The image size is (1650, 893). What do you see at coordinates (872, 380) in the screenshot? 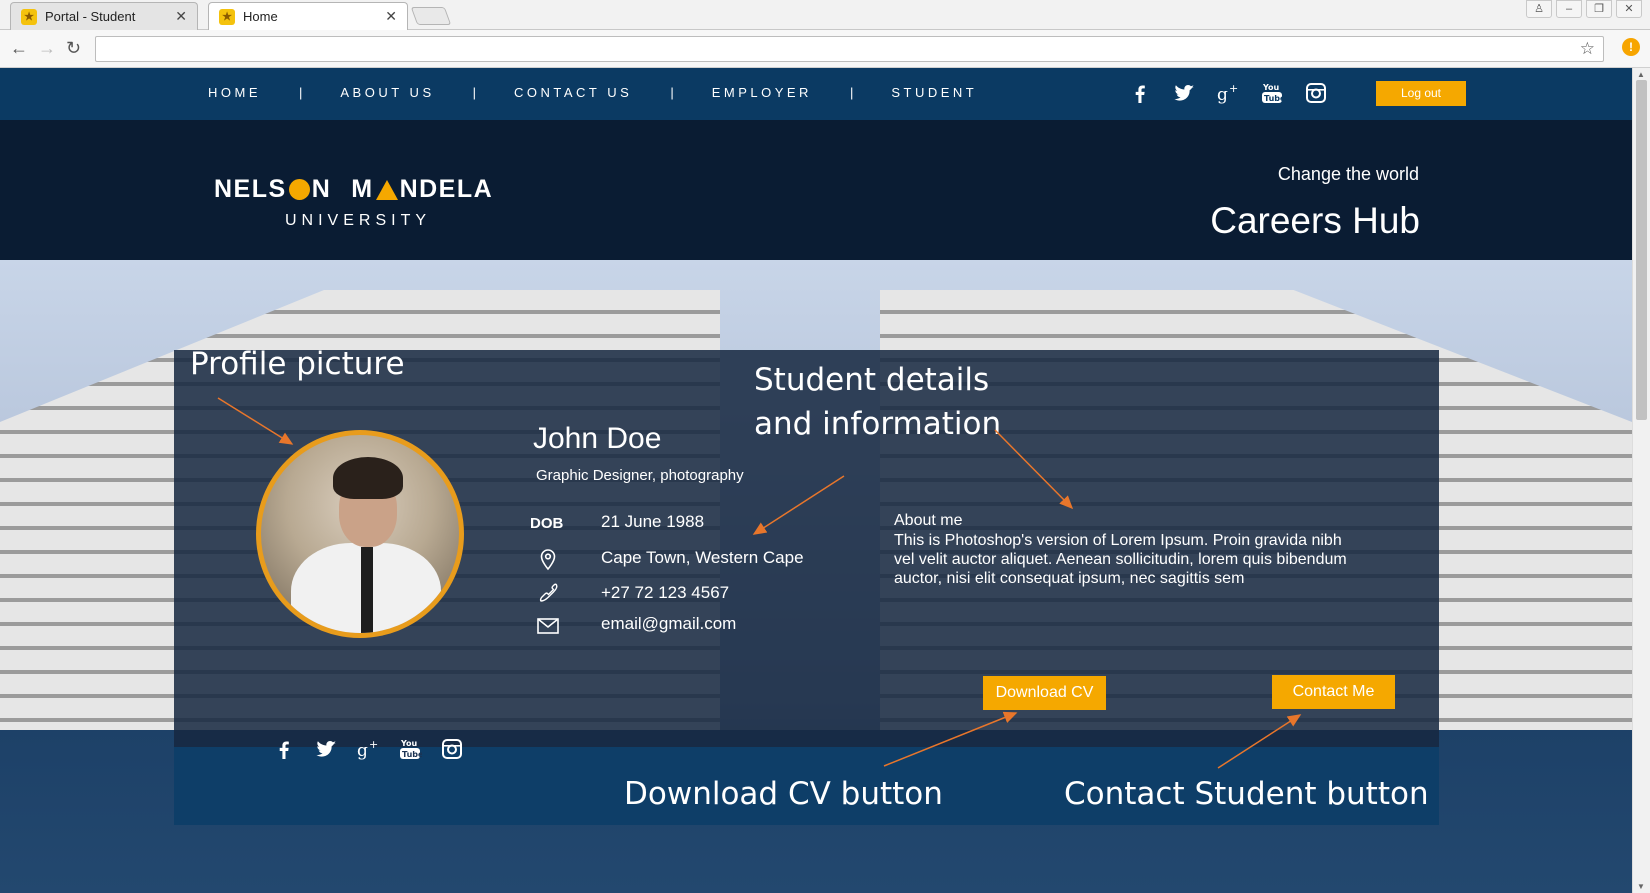
I see `annotation-details-line1: Student details` at bounding box center [872, 380].